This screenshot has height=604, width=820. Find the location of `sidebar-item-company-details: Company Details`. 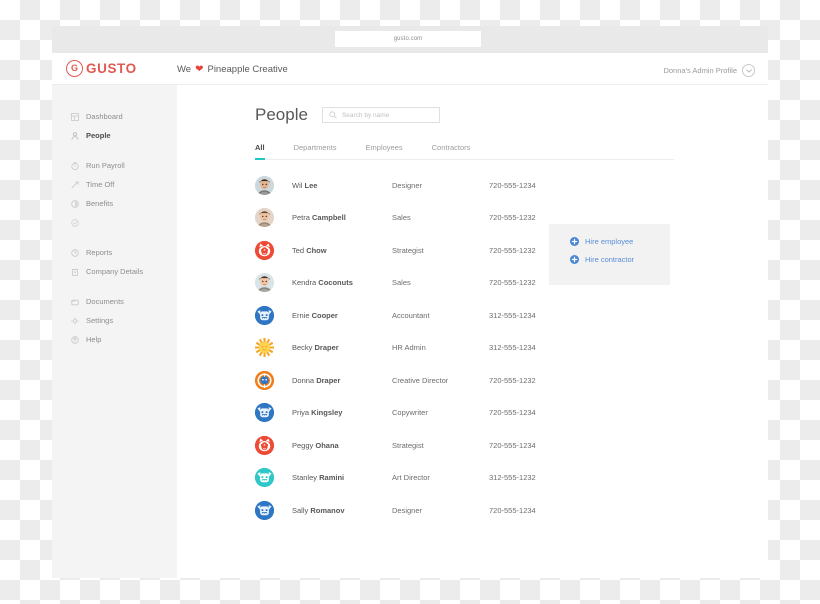

sidebar-item-company-details: Company Details is located at coordinates (114, 271).